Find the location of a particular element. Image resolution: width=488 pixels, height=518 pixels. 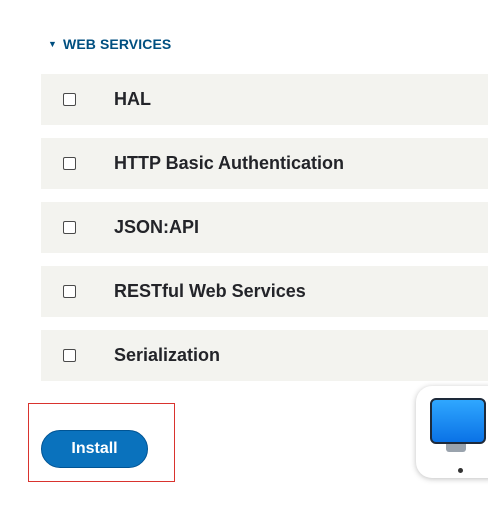

module-row-restful: RESTful Web Services is located at coordinates (264, 291).